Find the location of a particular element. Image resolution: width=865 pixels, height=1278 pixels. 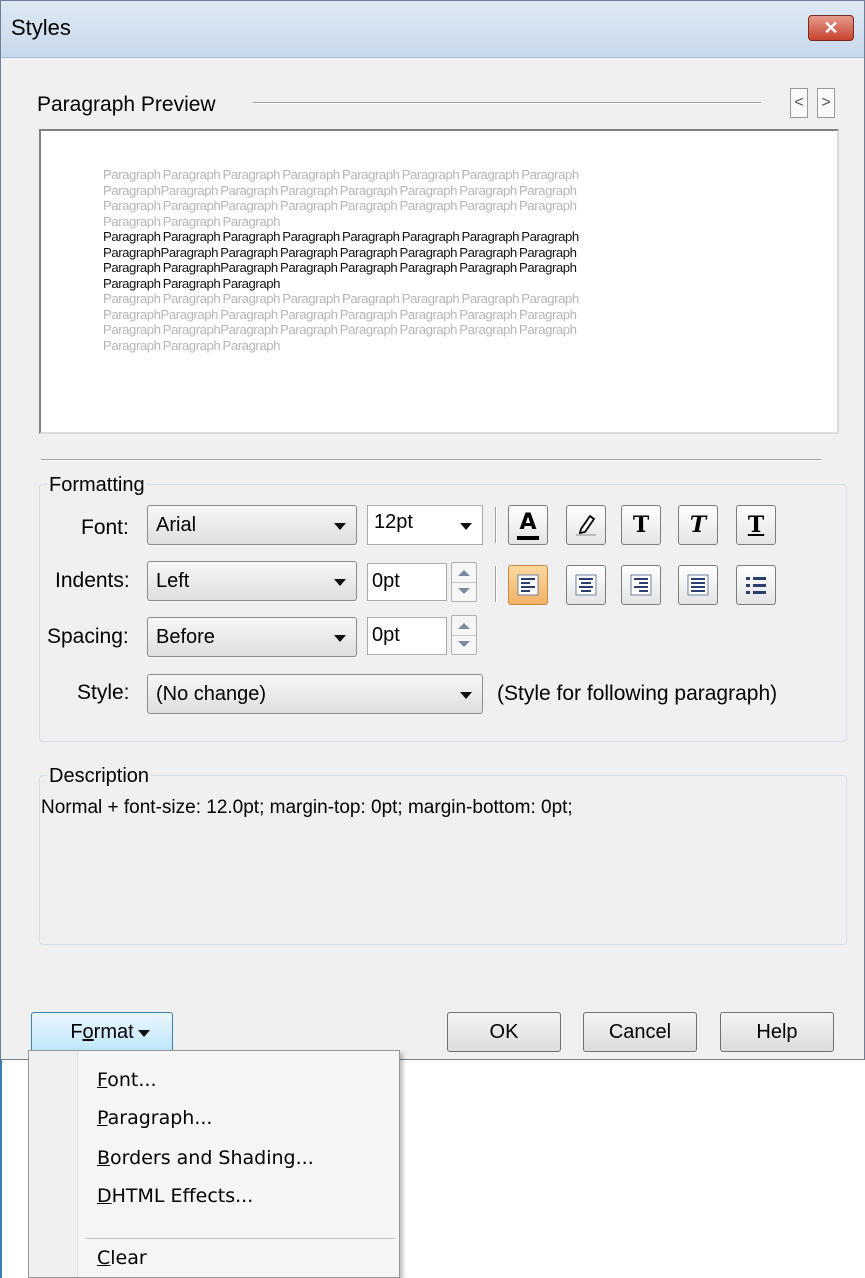

align-left-icon is located at coordinates (528, 585).